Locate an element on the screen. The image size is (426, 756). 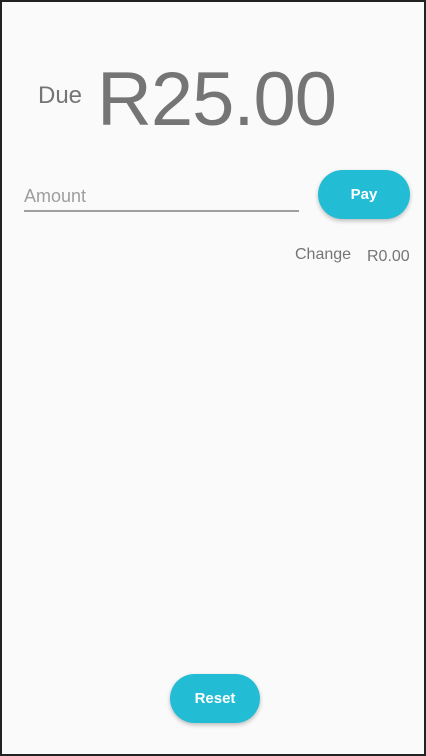
pay-button: Pay is located at coordinates (364, 194).